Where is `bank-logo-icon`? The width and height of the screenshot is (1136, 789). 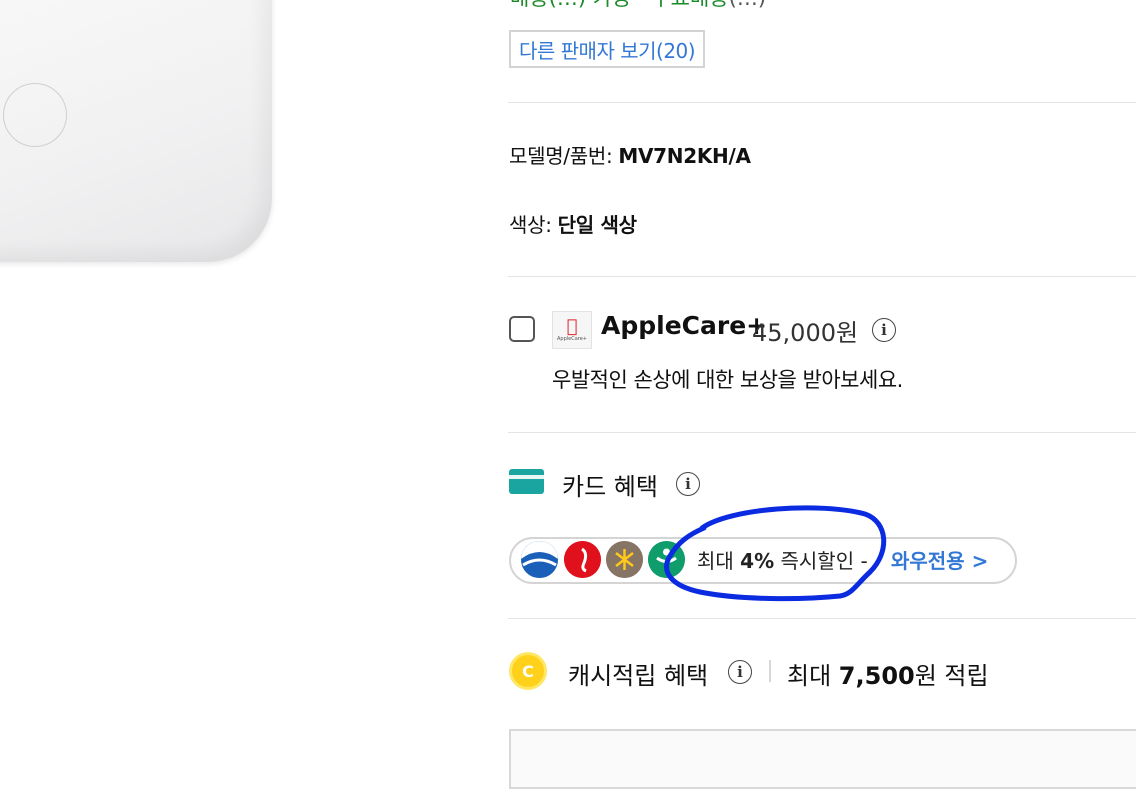 bank-logo-icon is located at coordinates (539, 559).